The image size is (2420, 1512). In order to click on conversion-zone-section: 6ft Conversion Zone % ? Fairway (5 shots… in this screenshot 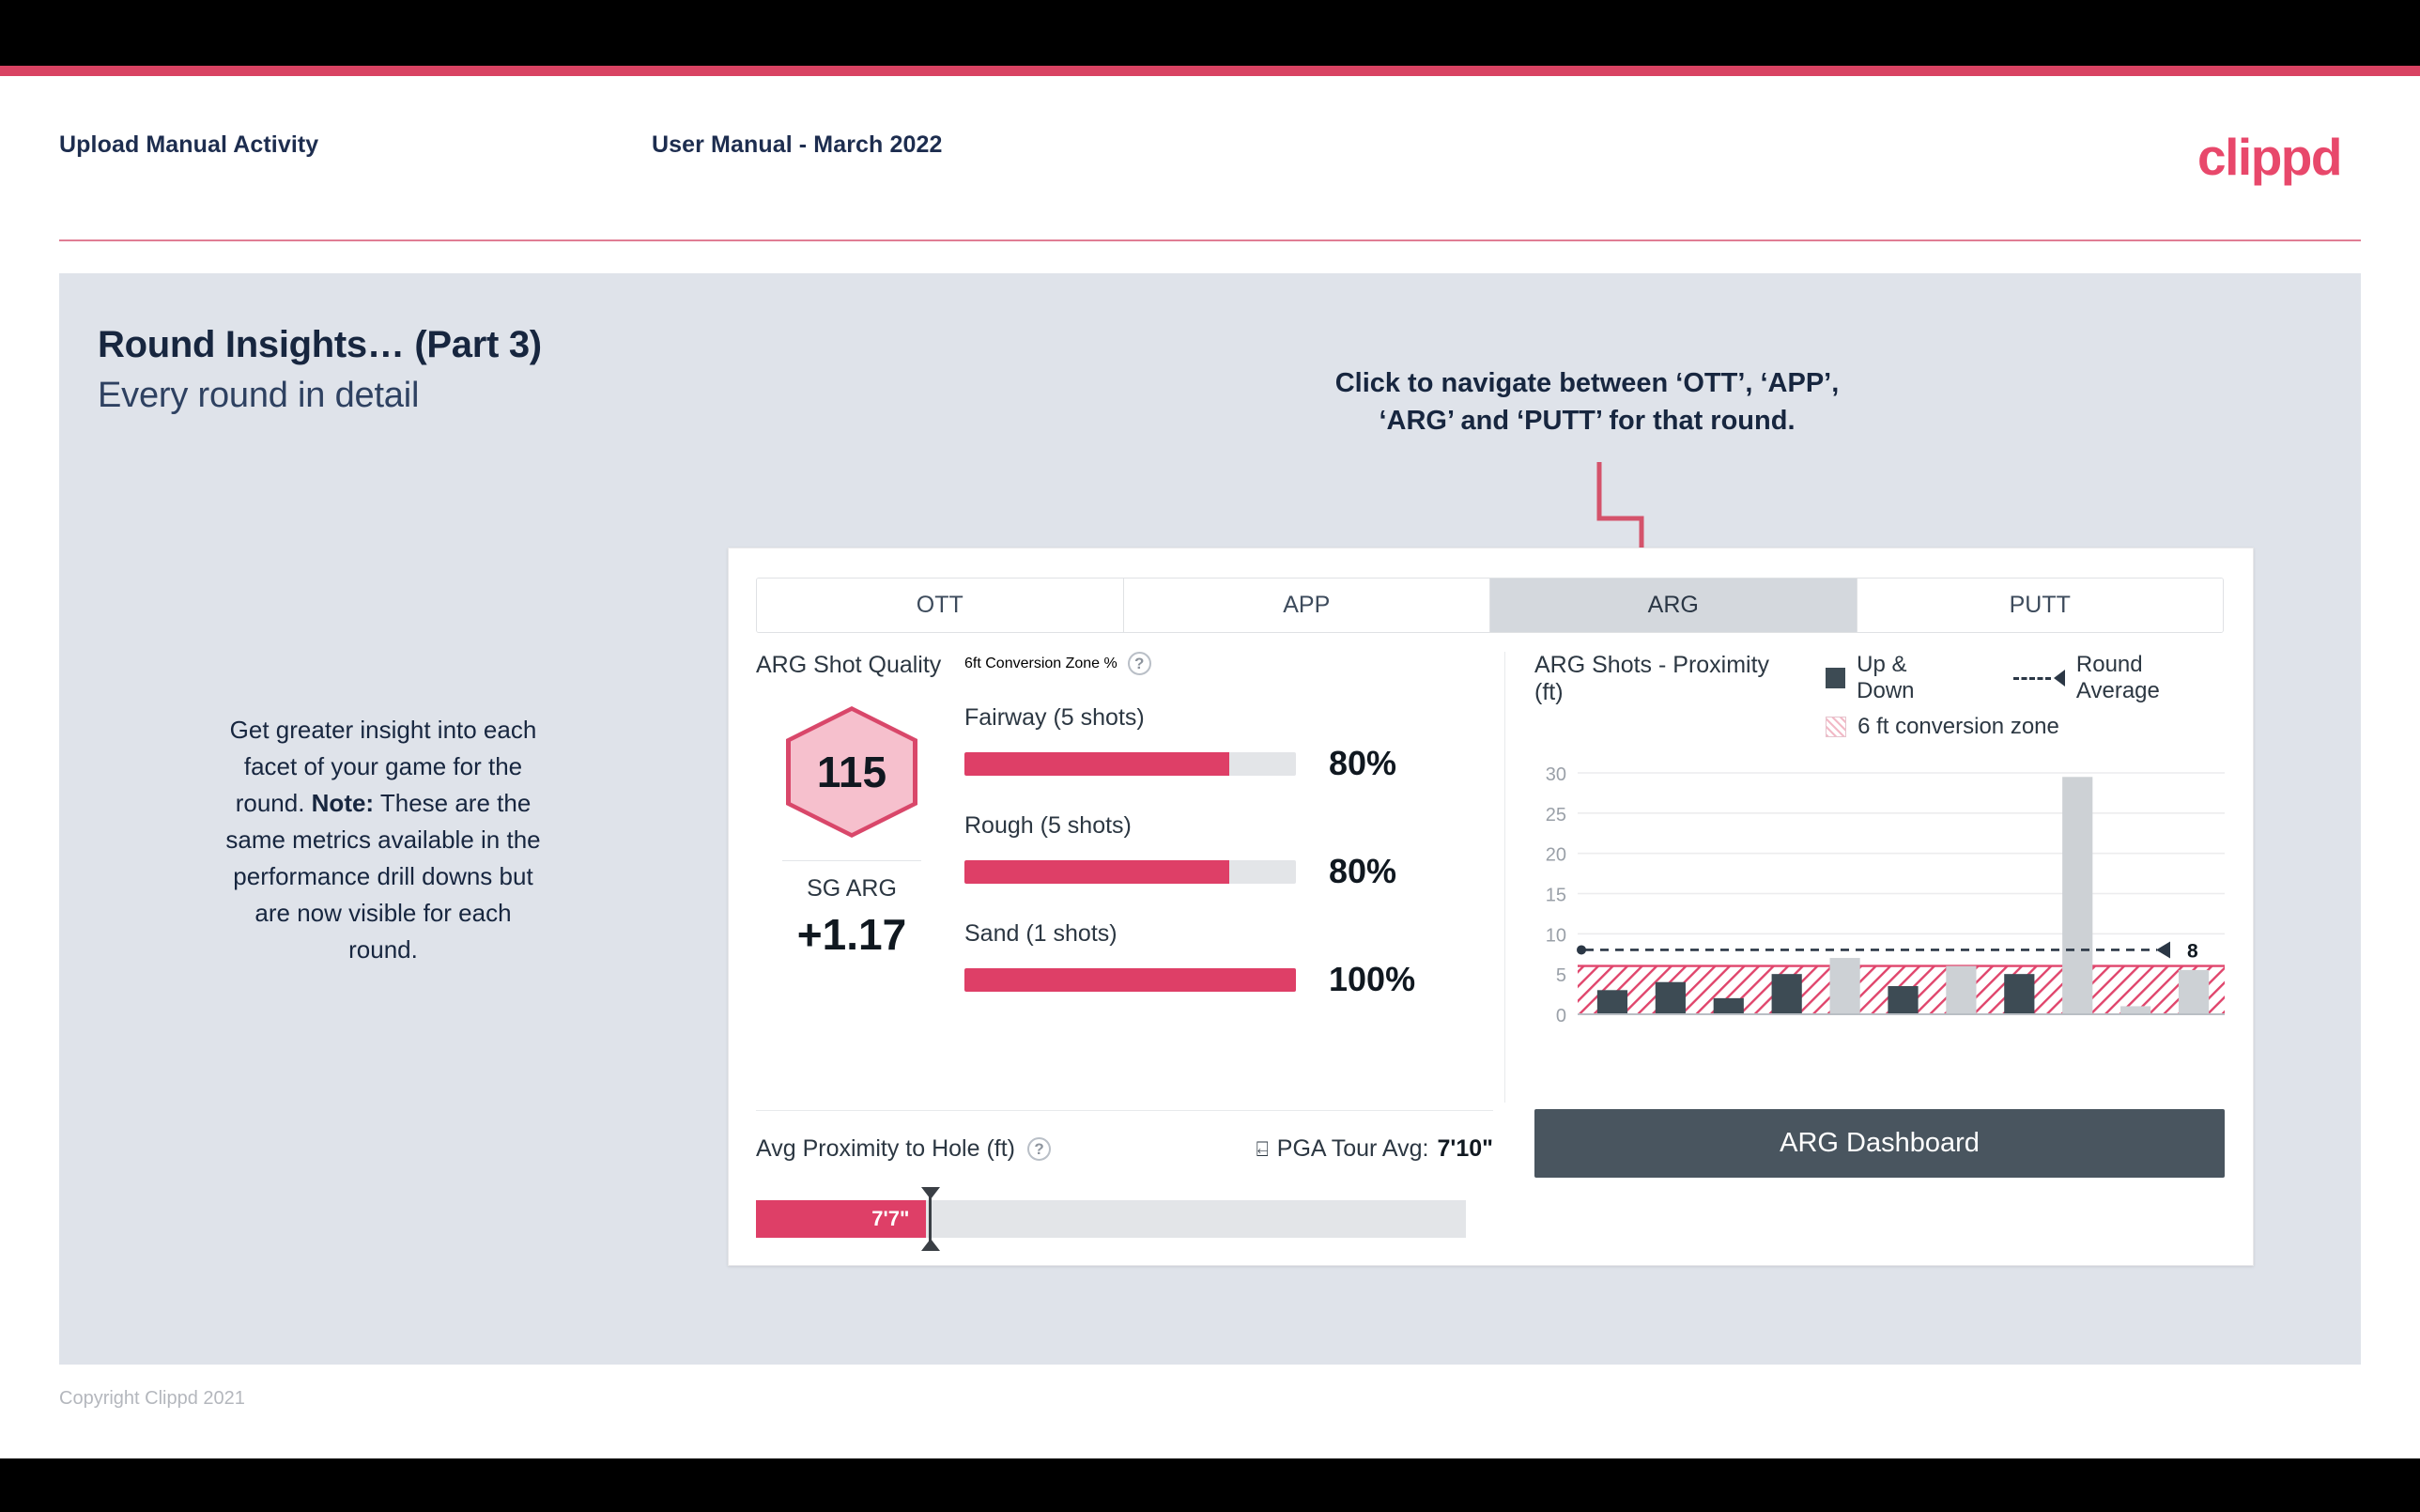, I will do `click(1227, 826)`.